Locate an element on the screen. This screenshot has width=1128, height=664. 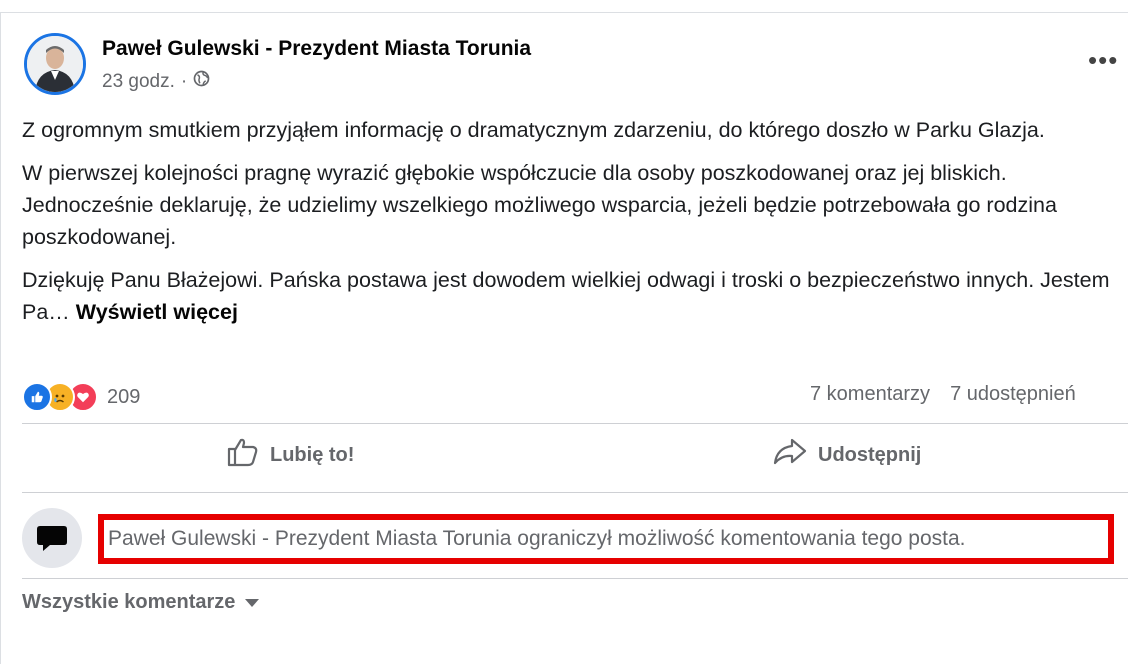
author-avatar is located at coordinates (55, 64).